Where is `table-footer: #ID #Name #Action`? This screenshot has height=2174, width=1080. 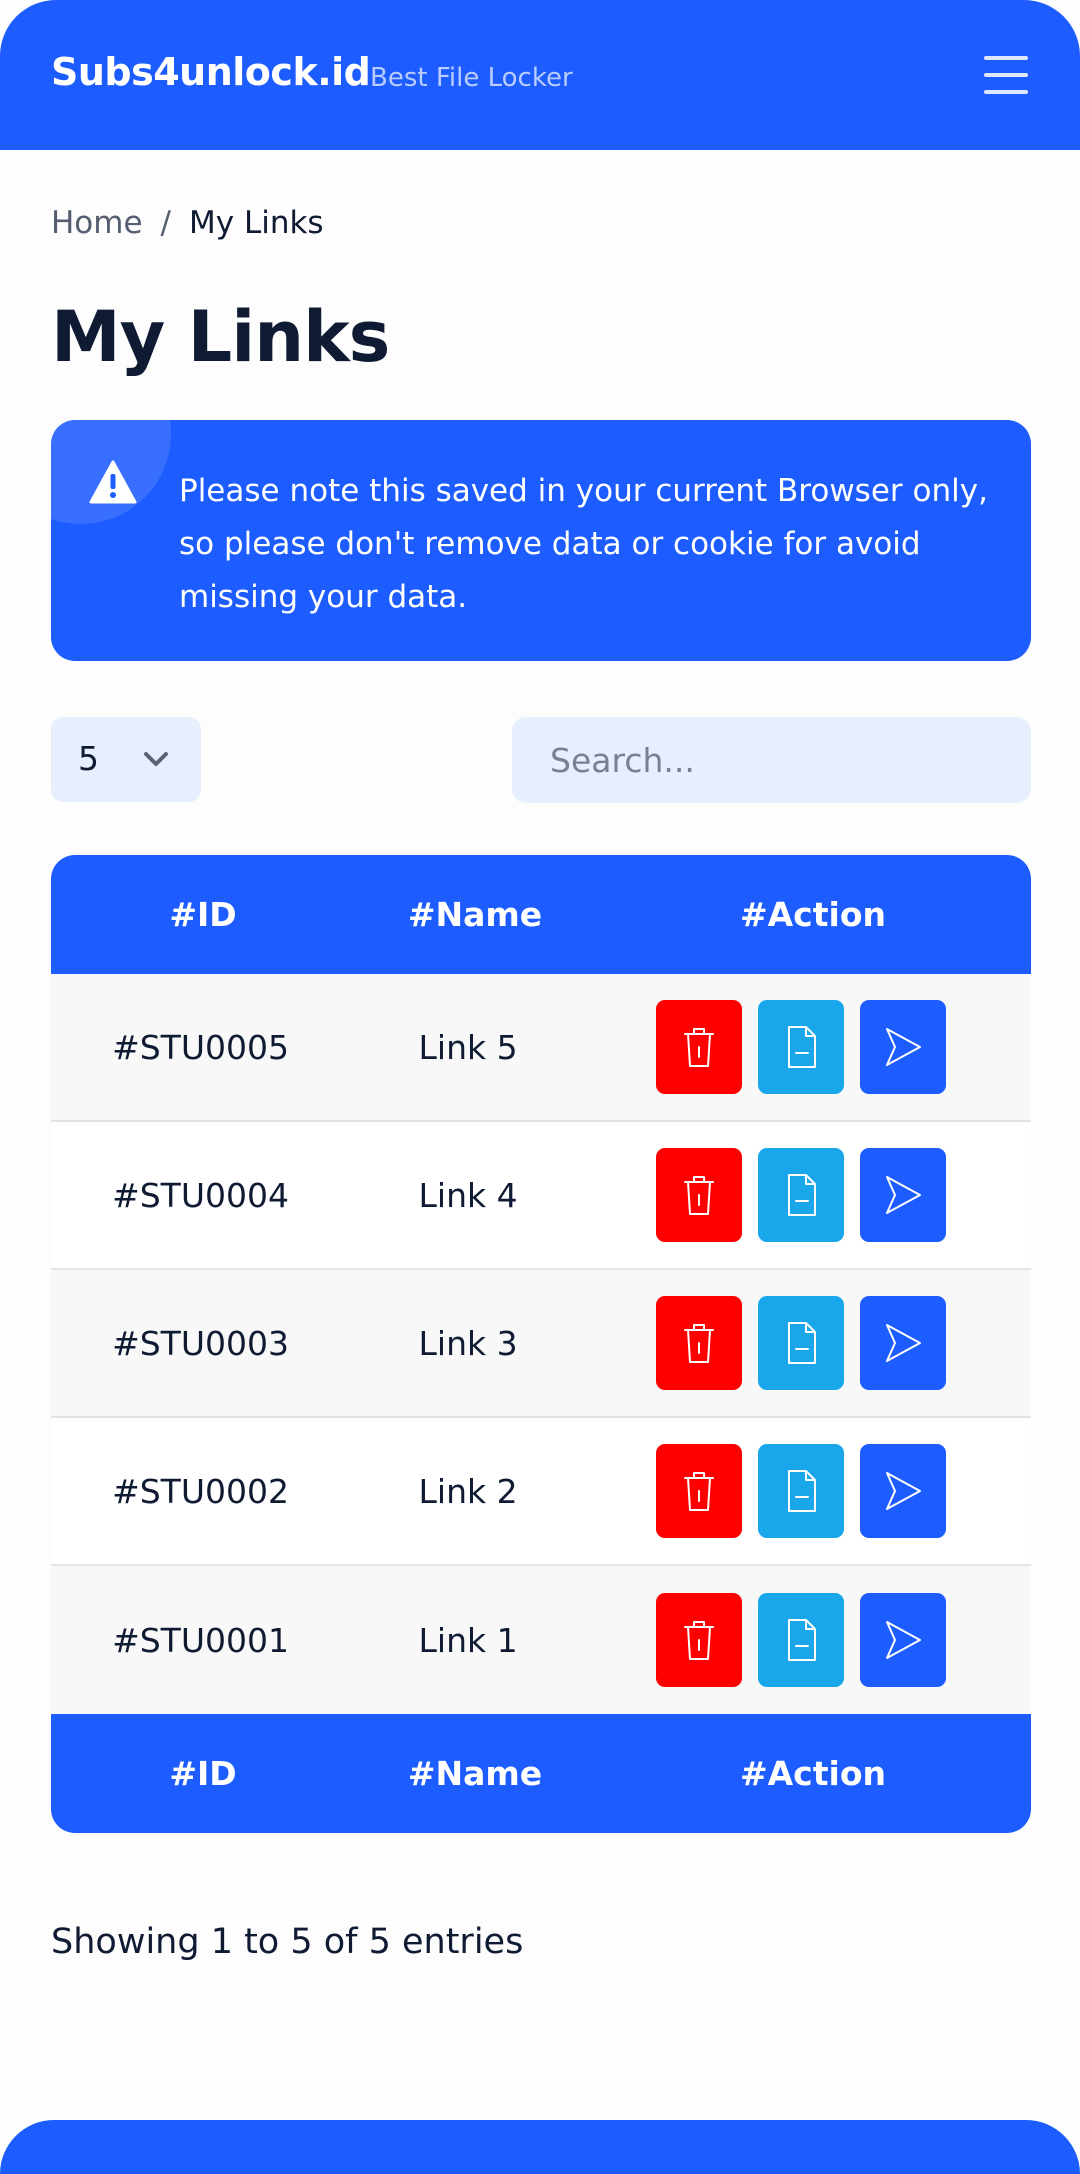
table-footer: #ID #Name #Action is located at coordinates (541, 1773).